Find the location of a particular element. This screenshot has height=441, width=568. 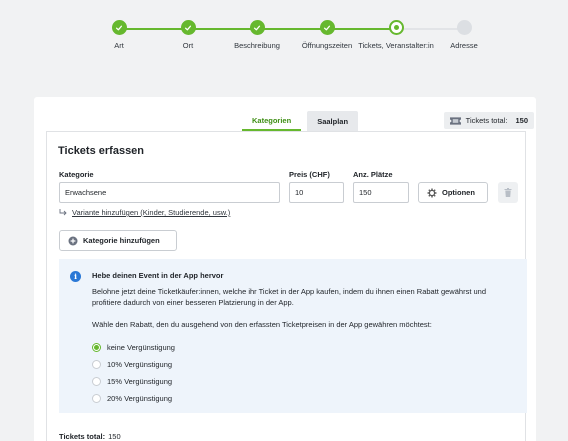

info-icon: i is located at coordinates (75, 276).